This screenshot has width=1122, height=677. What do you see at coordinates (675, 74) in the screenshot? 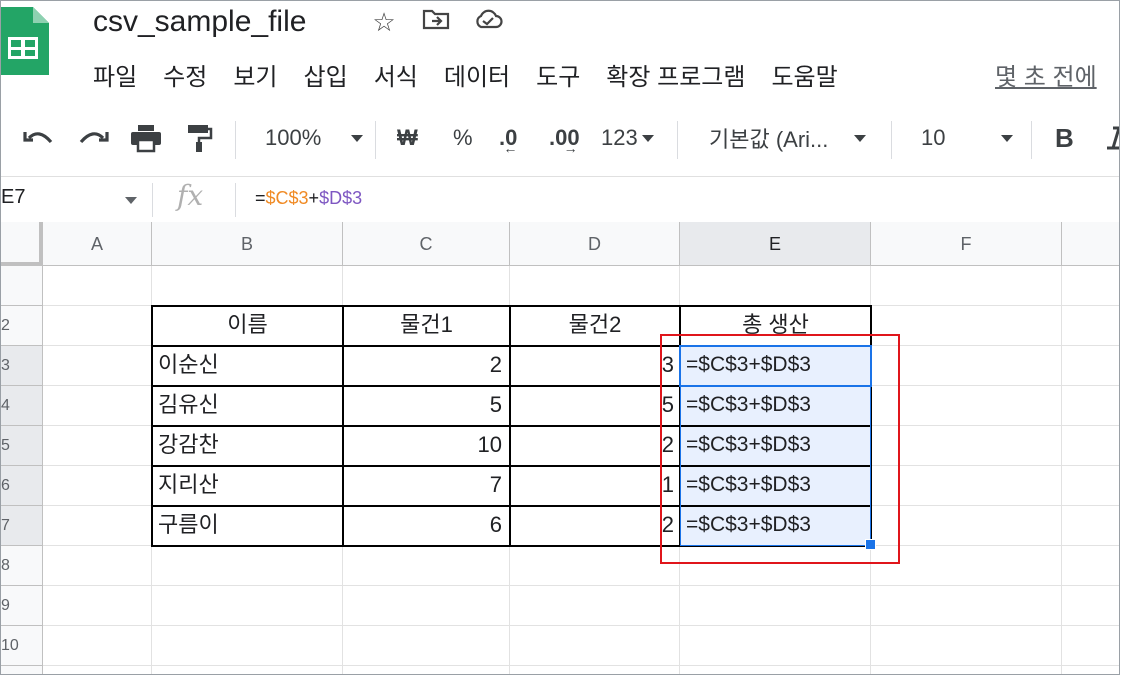
I see `menu-extensions: 확장 프로그램` at bounding box center [675, 74].